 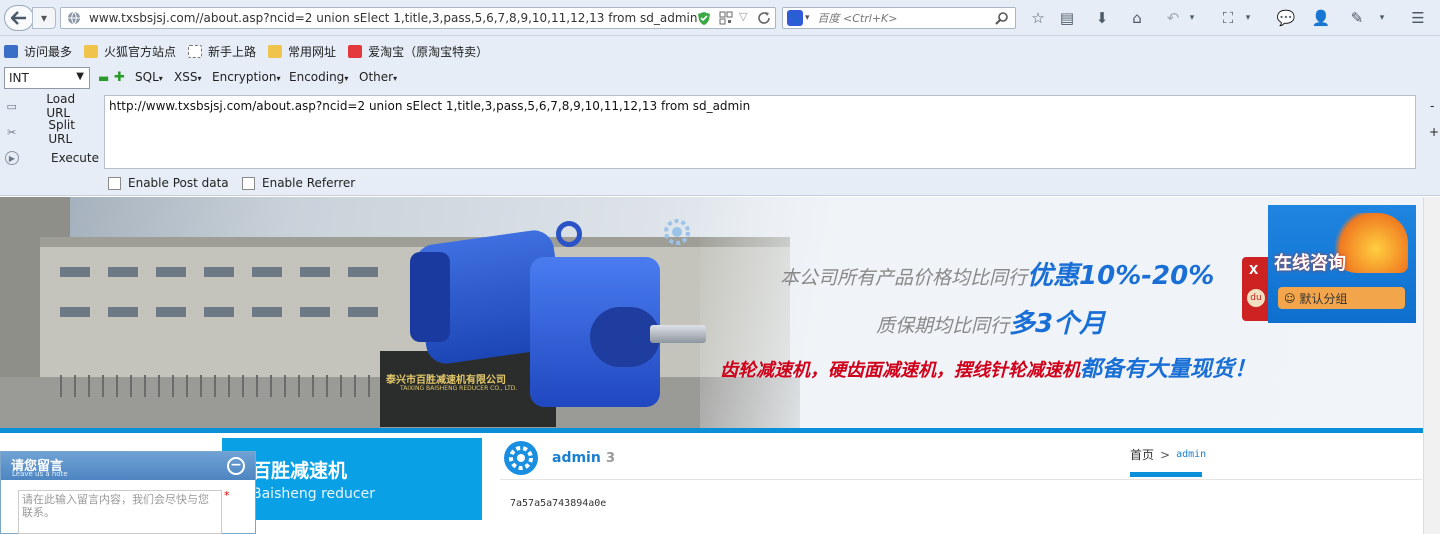 What do you see at coordinates (1067, 18) in the screenshot?
I see `reading-list-icon: ▤` at bounding box center [1067, 18].